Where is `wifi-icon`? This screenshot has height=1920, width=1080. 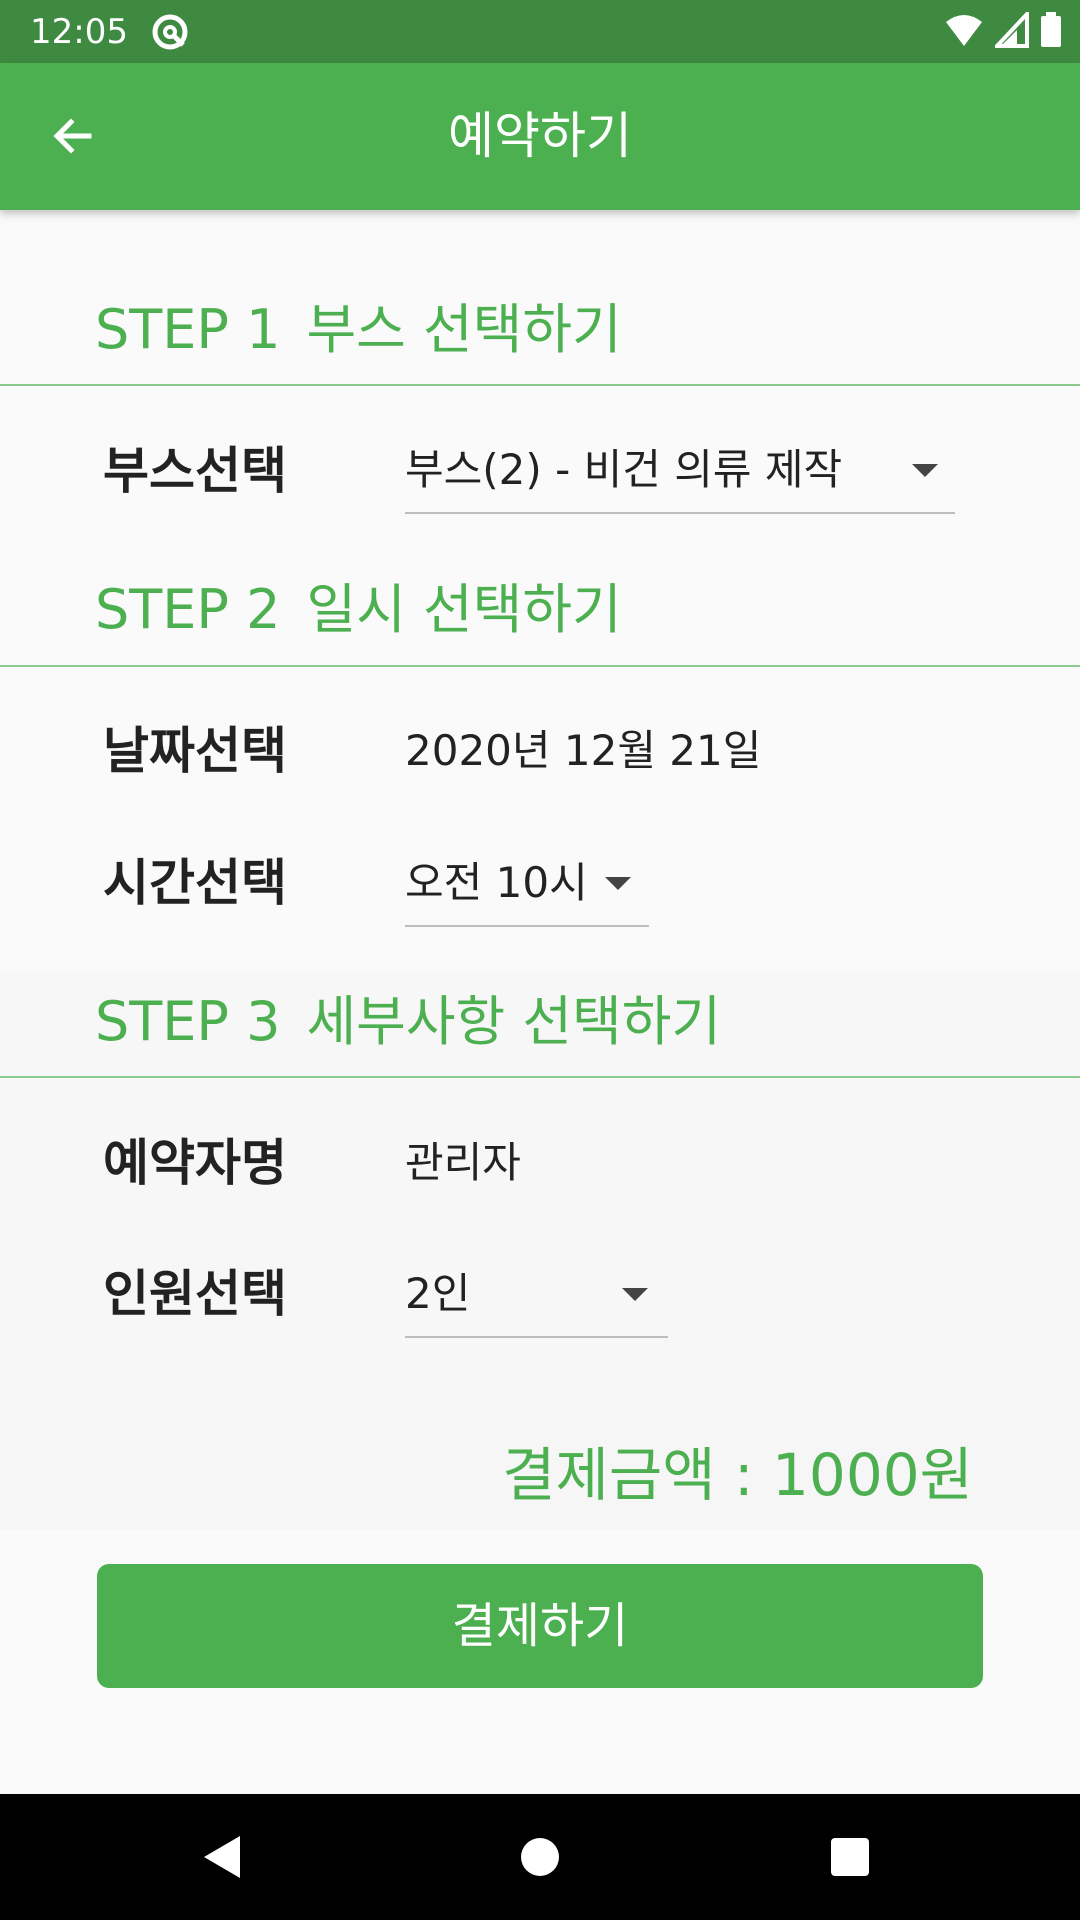 wifi-icon is located at coordinates (963, 30).